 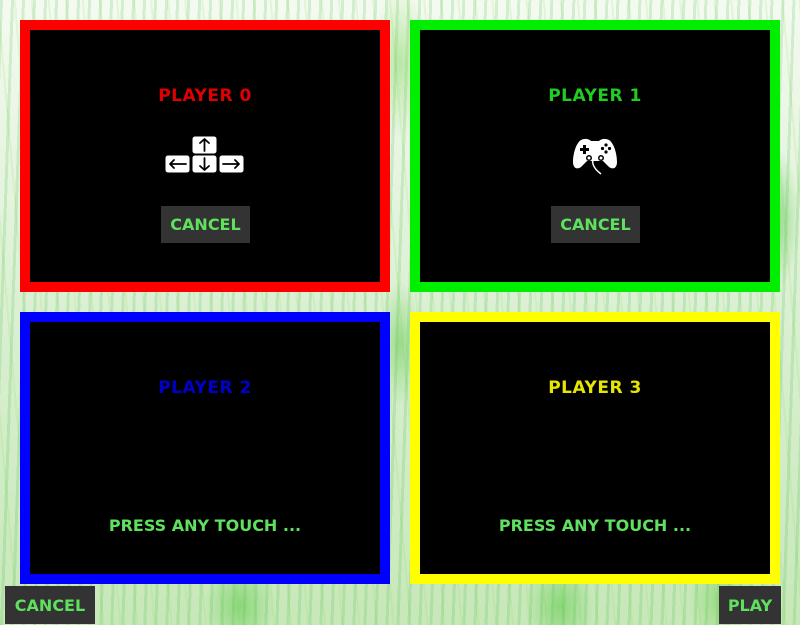 I want to click on player-1-cancel-button: CANCEL, so click(x=595, y=224).